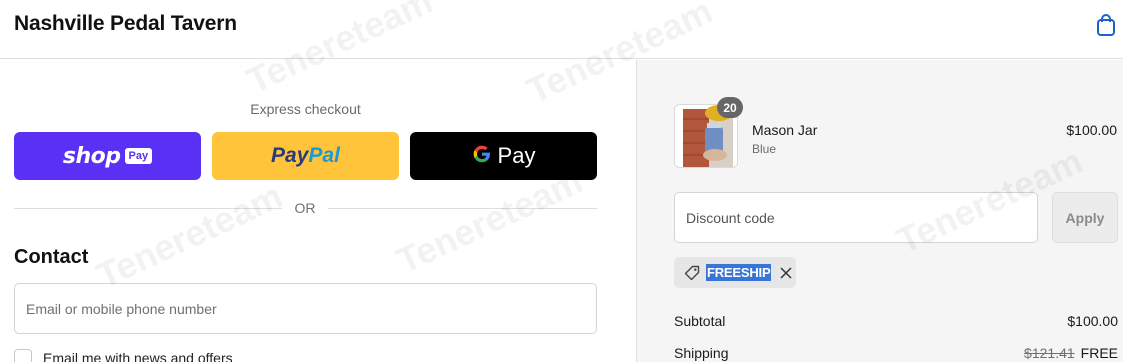  What do you see at coordinates (1092, 321) in the screenshot?
I see `subtotal-value: $100.00` at bounding box center [1092, 321].